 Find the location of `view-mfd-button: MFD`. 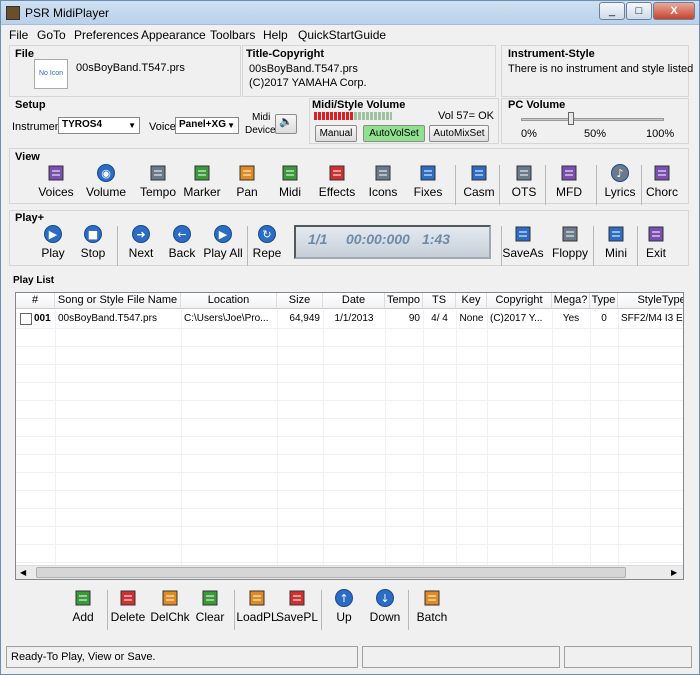

view-mfd-button: MFD is located at coordinates (569, 181).